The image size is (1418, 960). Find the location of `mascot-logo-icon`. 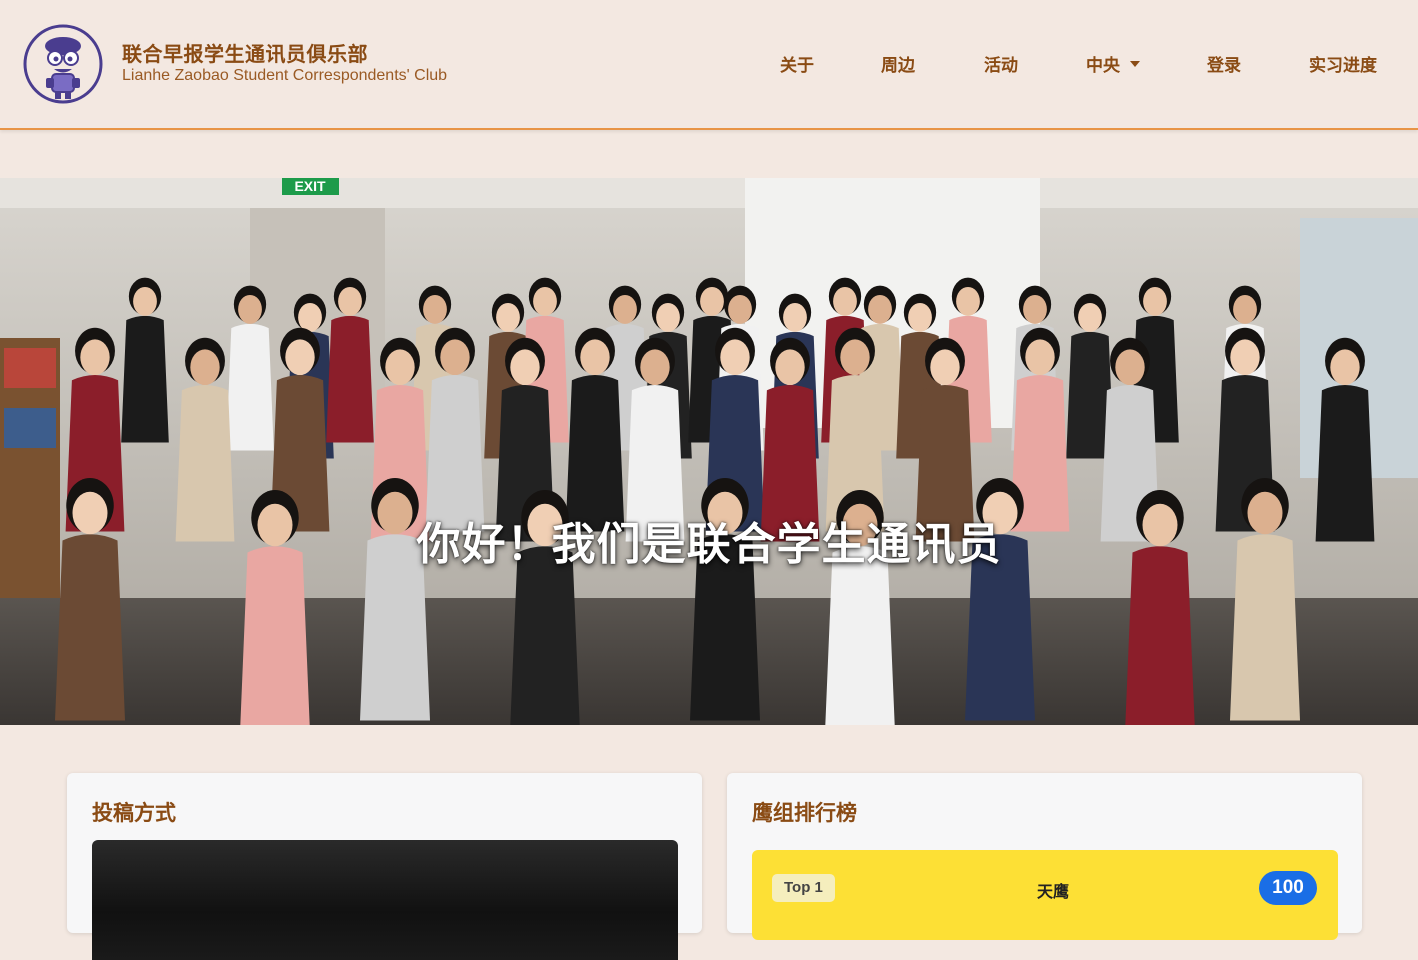

mascot-logo-icon is located at coordinates (63, 64).